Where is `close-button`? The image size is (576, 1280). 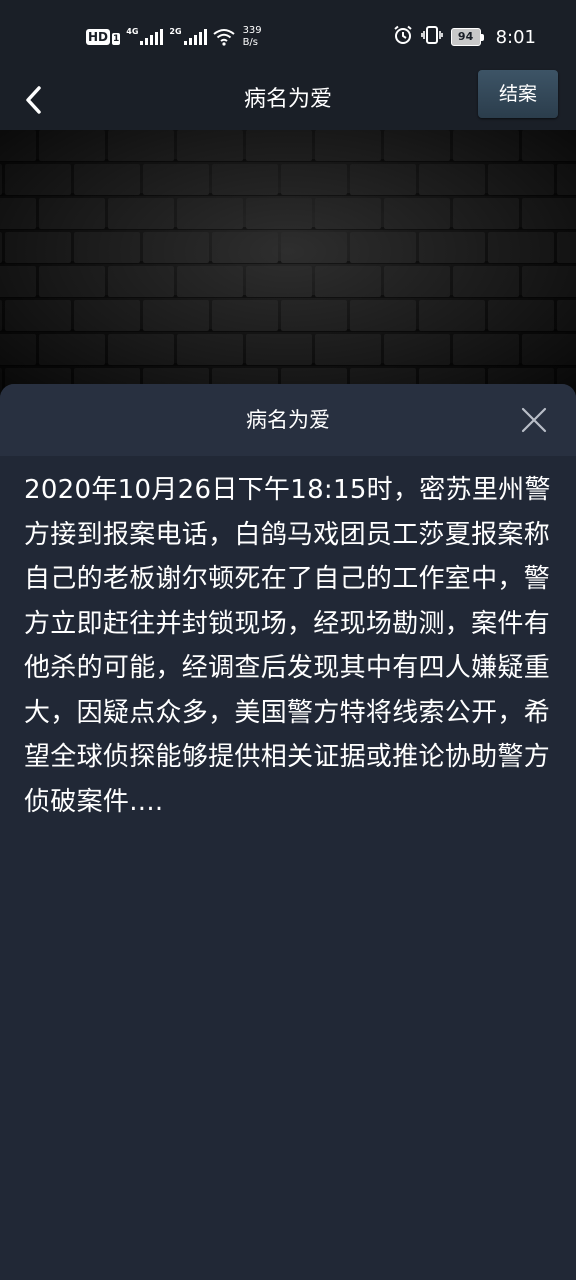 close-button is located at coordinates (534, 420).